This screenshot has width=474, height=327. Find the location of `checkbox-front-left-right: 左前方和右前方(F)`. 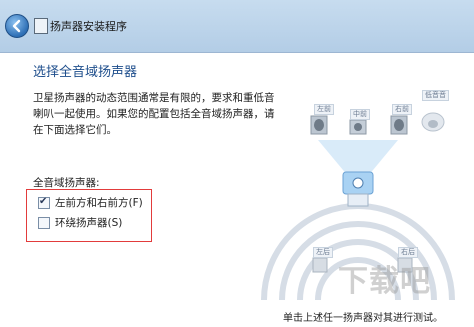

checkbox-front-left-right: 左前方和右前方(F) is located at coordinates (90, 202).